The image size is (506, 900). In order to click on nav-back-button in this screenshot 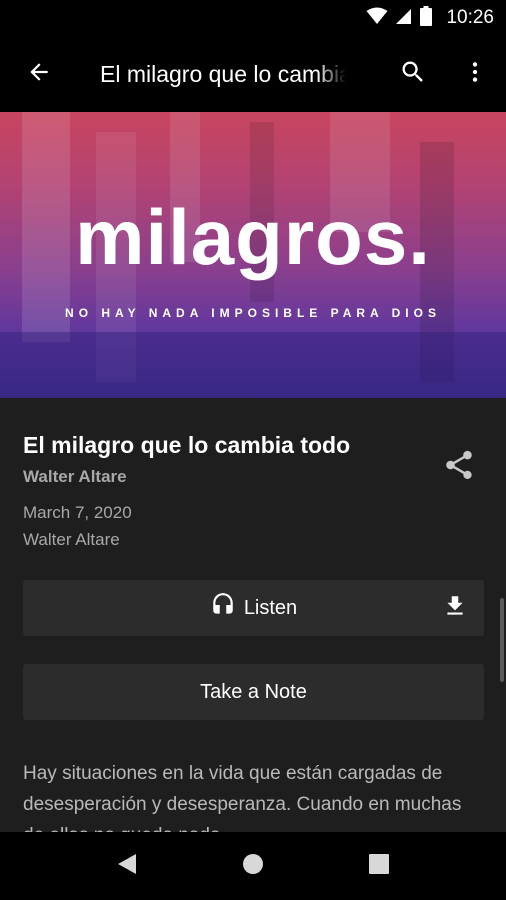, I will do `click(127, 866)`.